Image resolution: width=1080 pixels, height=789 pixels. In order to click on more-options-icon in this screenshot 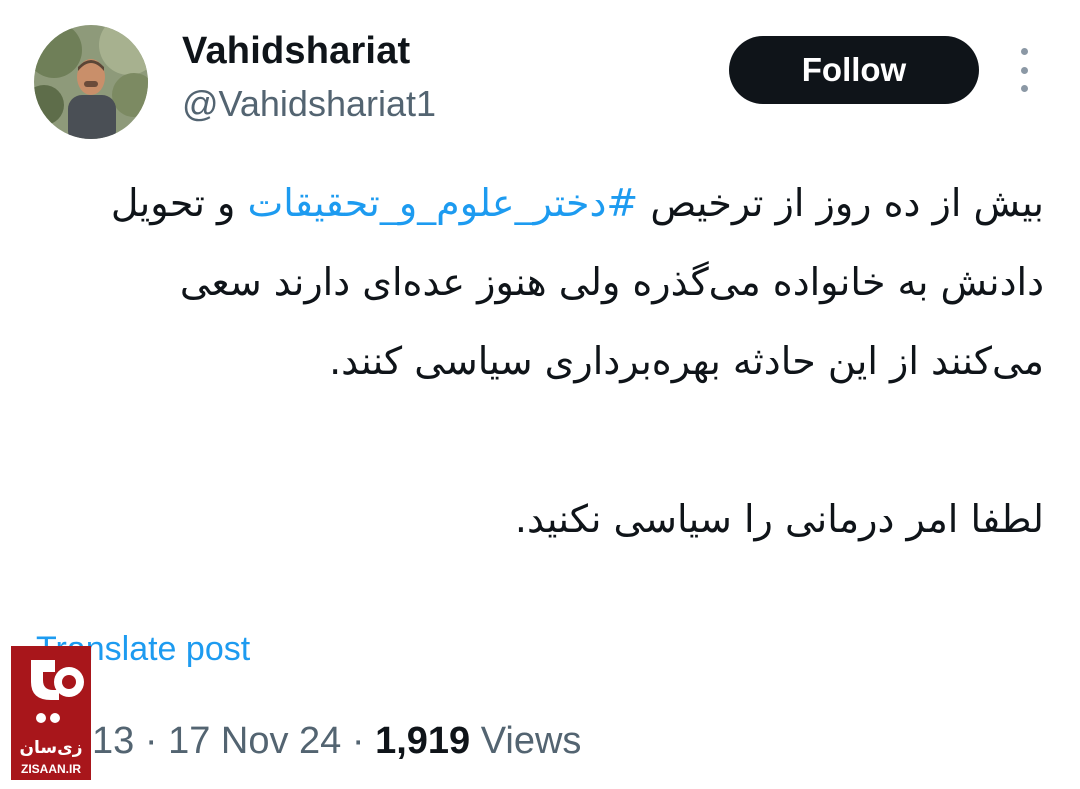, I will do `click(1024, 70)`.